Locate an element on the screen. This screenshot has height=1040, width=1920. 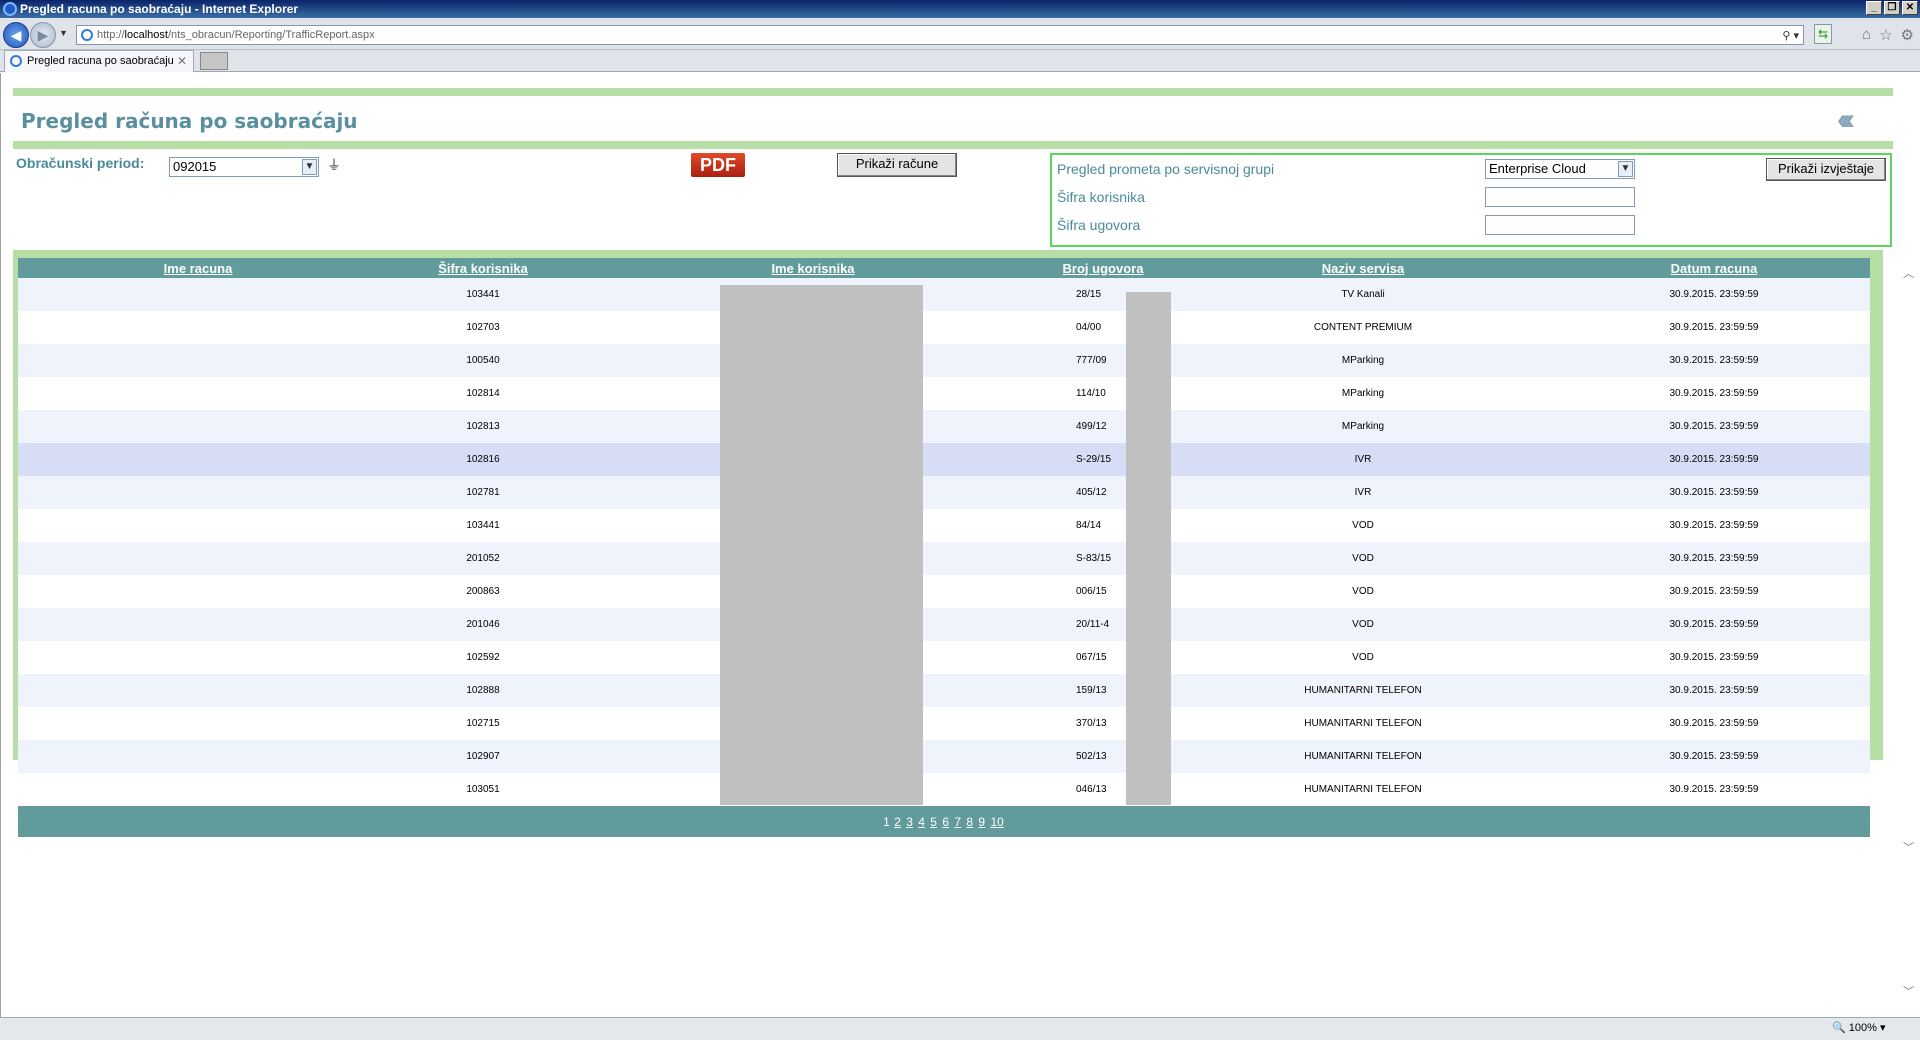
scroll-down-icon: ﹀ is located at coordinates (1908, 847).